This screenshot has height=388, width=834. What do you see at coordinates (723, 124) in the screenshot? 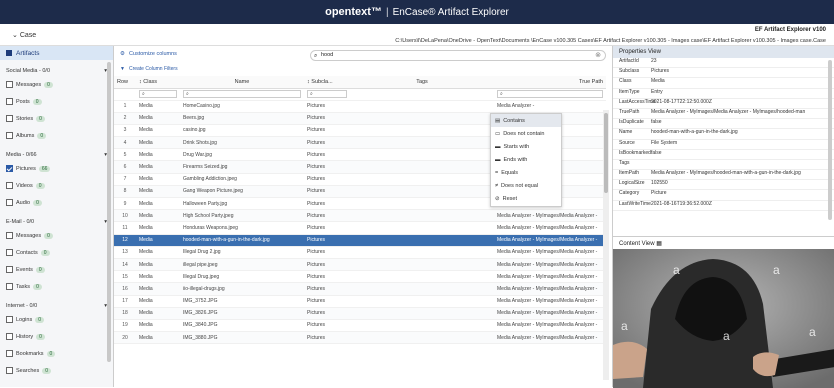
I see `property-row: IsDuplicate false` at bounding box center [723, 124].